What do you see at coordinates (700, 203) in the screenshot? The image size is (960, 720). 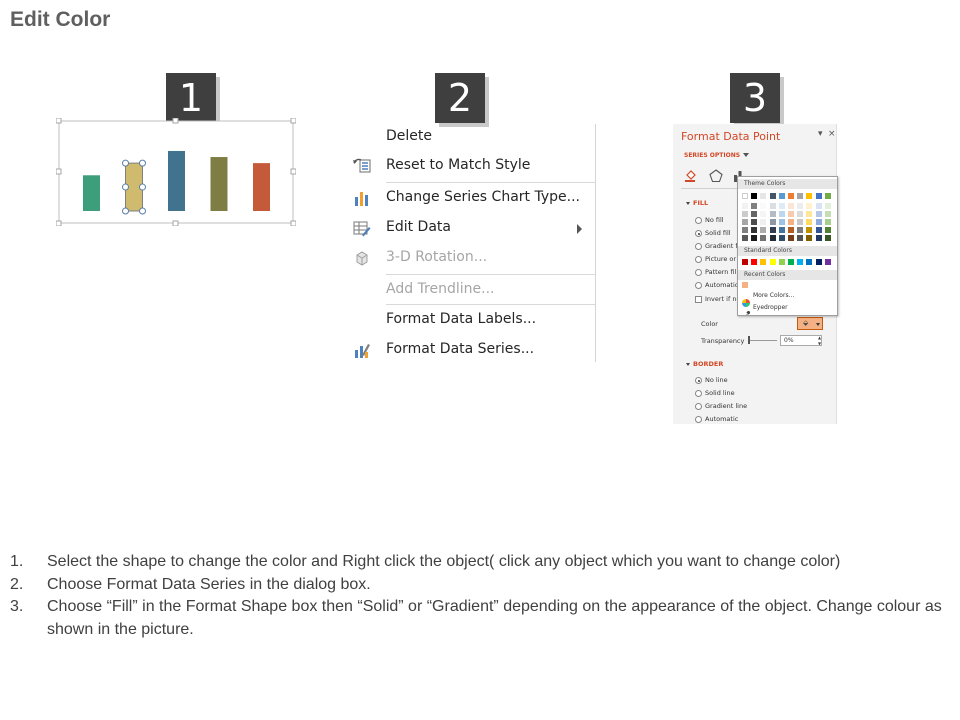 I see `fill-section-header: FILL` at bounding box center [700, 203].